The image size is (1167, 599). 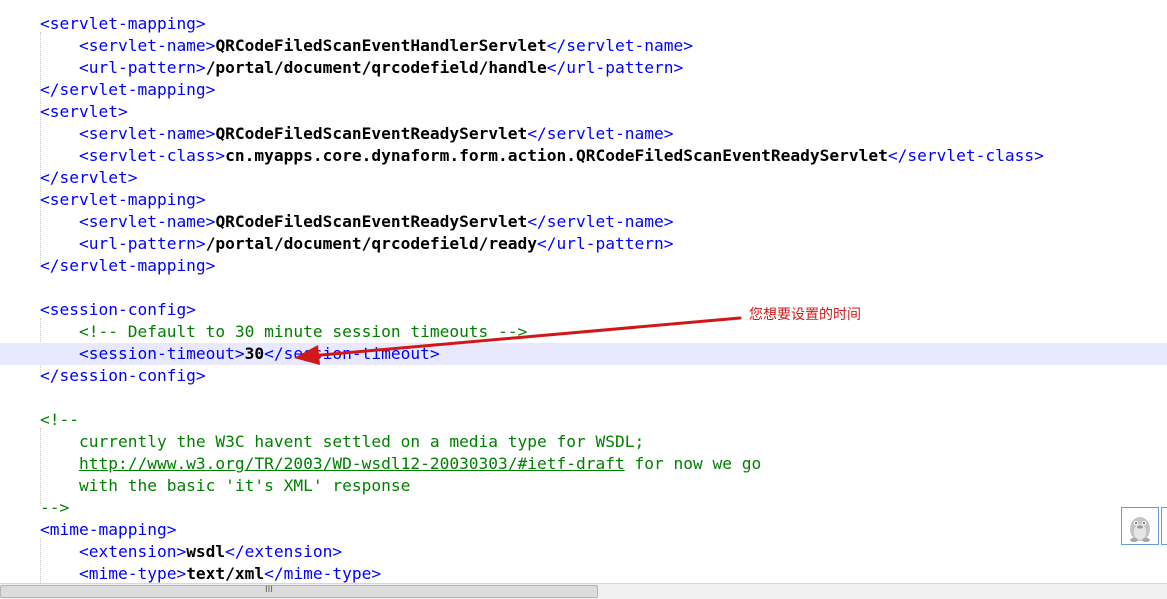 What do you see at coordinates (1140, 529) in the screenshot?
I see `qq-penguin-icon` at bounding box center [1140, 529].